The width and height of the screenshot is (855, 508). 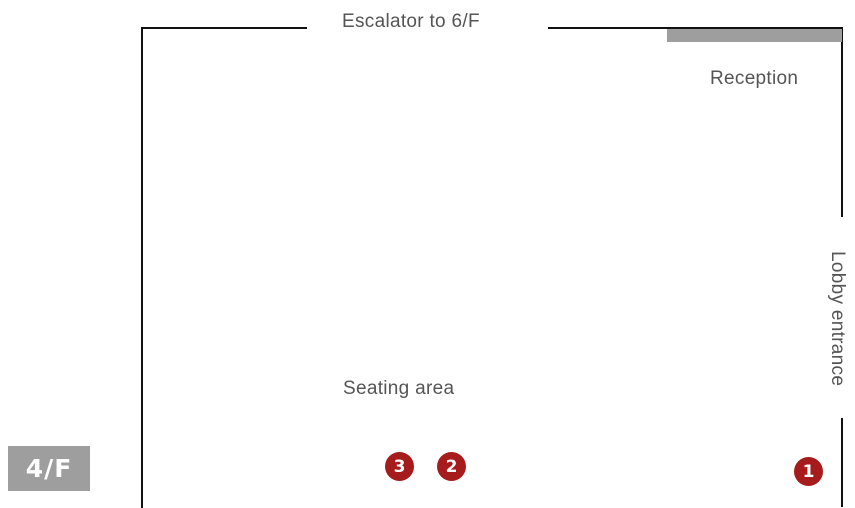 I want to click on floor-badge: 4/F, so click(x=49, y=468).